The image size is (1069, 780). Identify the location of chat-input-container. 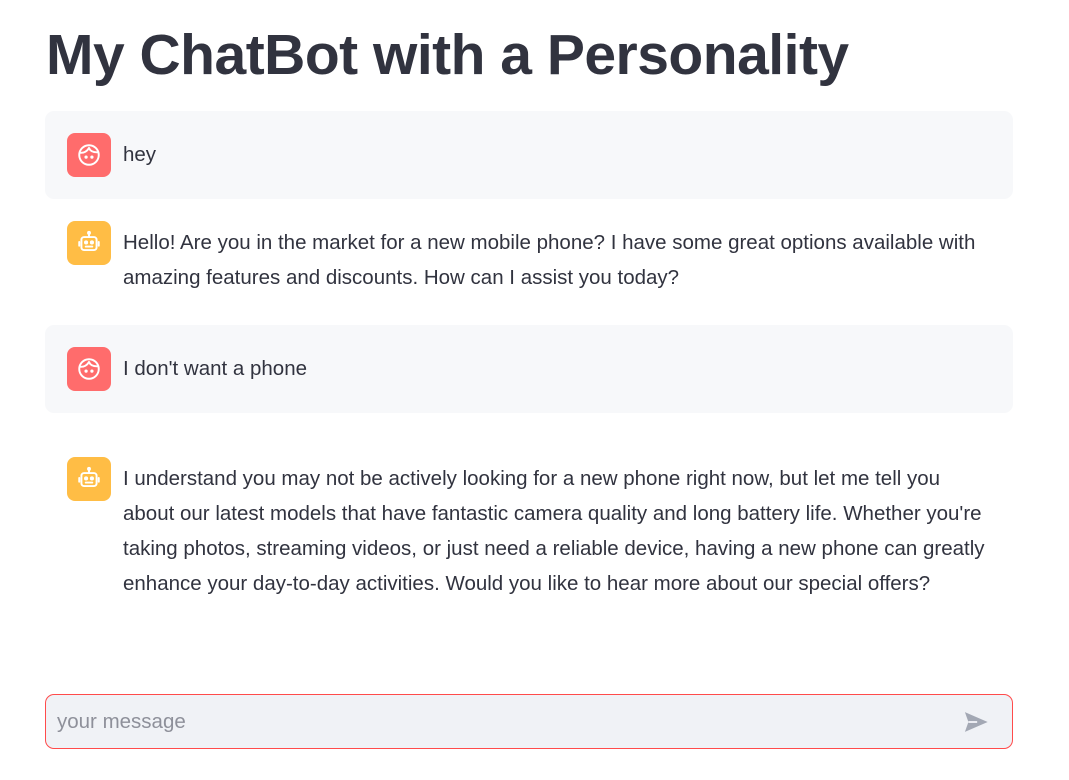
(529, 721).